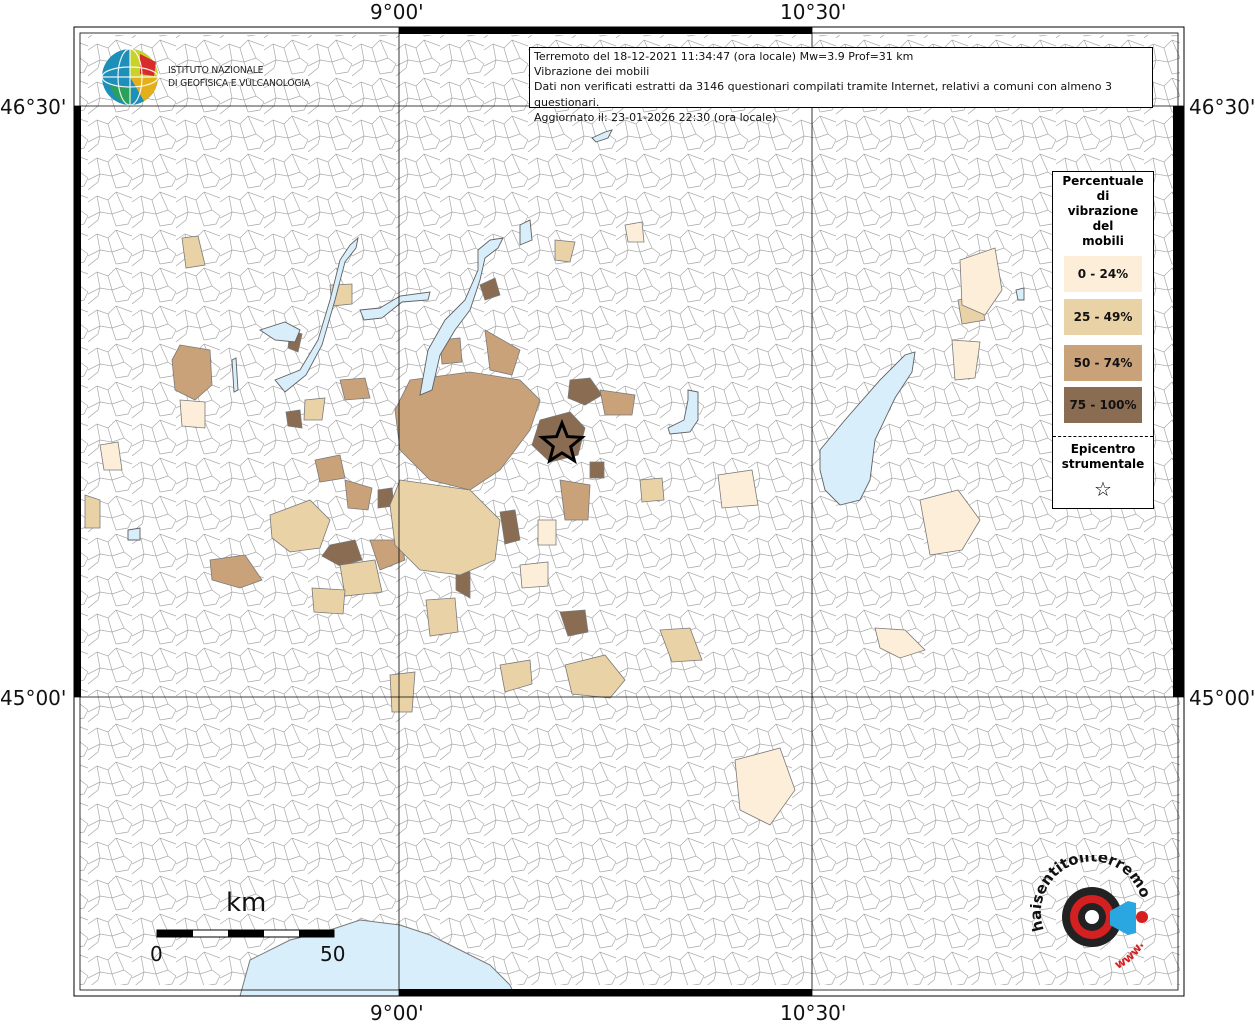  Describe the element at coordinates (130, 77) in the screenshot. I see `ingv-globe-icon` at that location.